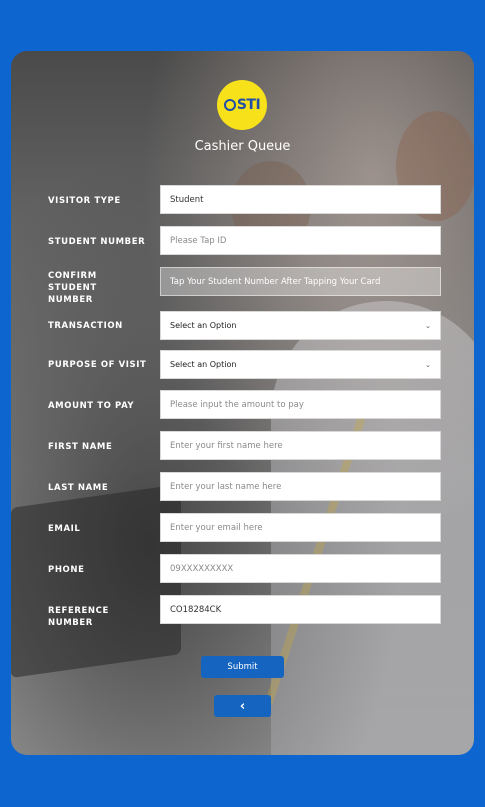 The width and height of the screenshot is (485, 807). Describe the element at coordinates (78, 488) in the screenshot. I see `last-name-label: LAST NAME` at that location.